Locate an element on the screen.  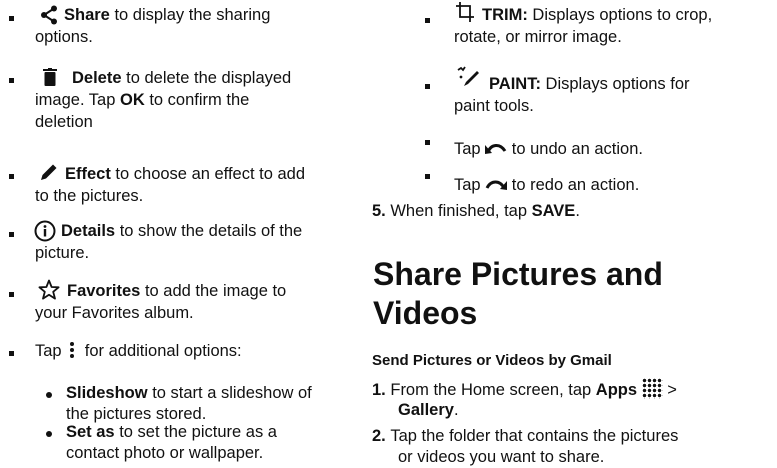
step-5: 5. When finished, tap SAVE. is located at coordinates (476, 211).